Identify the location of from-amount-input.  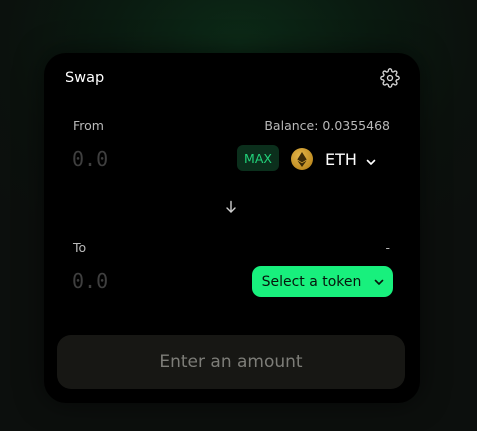
(132, 159).